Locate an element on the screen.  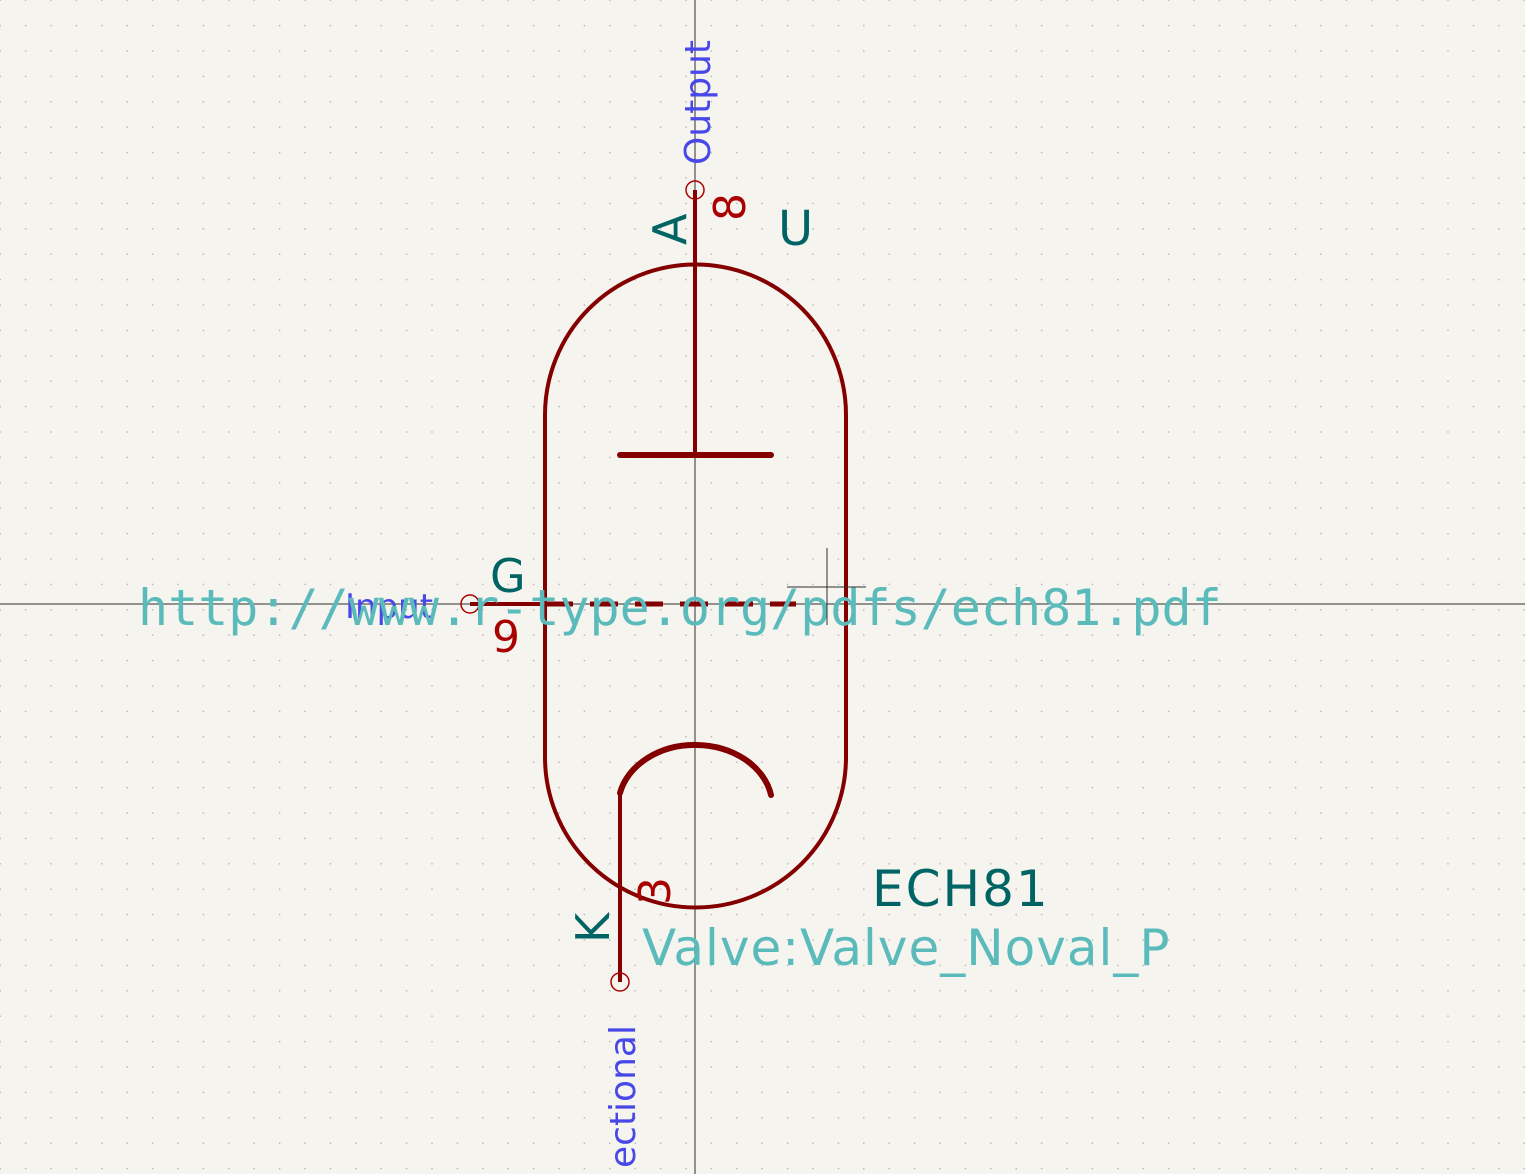
anode-pin-name: A is located at coordinates (670, 229).